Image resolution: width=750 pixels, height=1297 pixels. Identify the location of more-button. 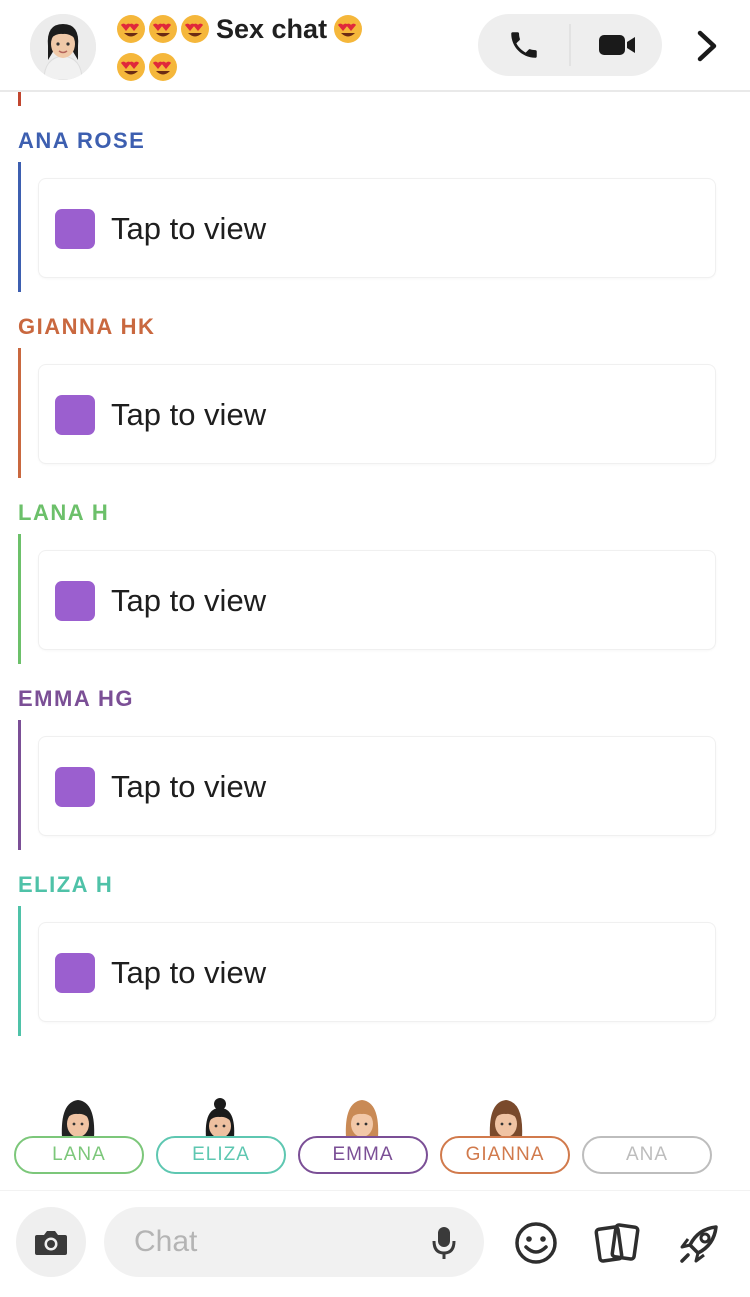
(707, 46).